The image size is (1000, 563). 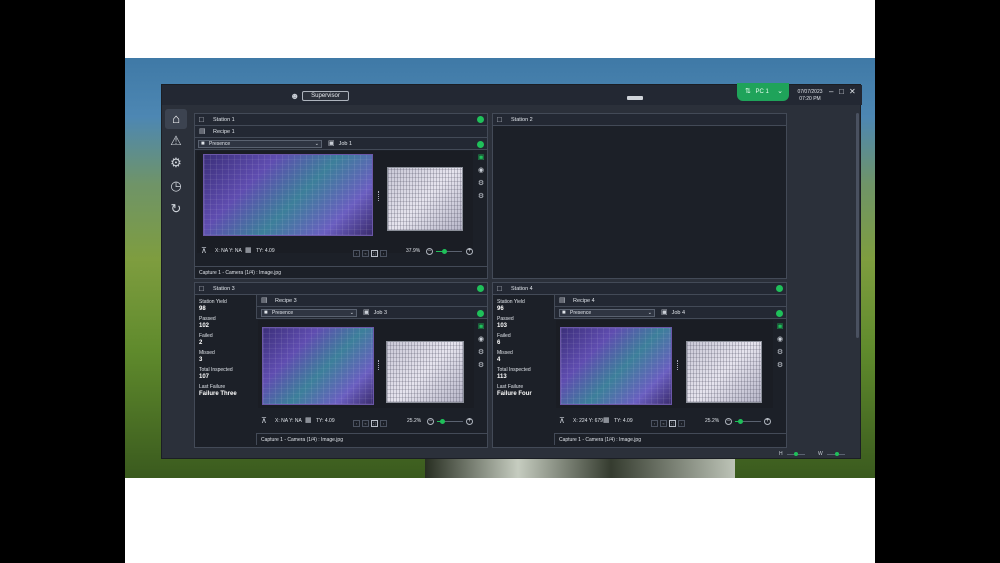 I want to click on missed-value: 4, so click(x=499, y=360).